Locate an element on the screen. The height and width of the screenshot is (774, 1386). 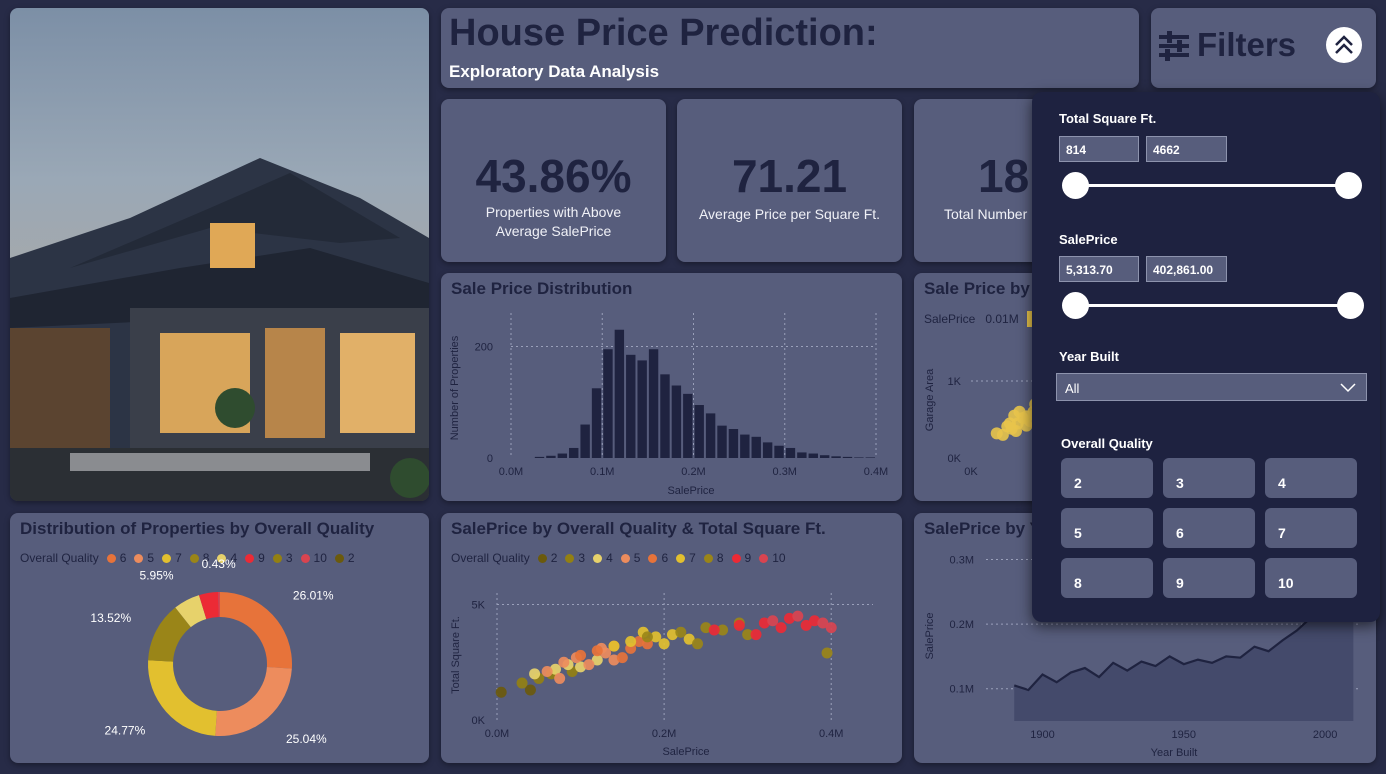
kpi-value: 43.86% is located at coordinates (553, 176).